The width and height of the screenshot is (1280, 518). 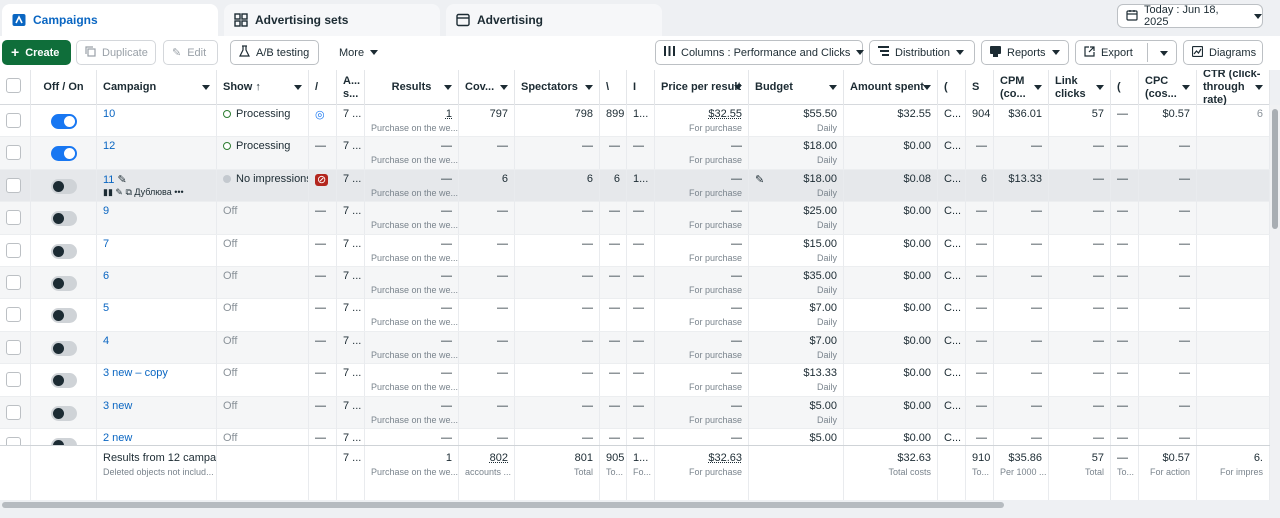 I want to click on campaign-name-link: 5, so click(x=106, y=308).